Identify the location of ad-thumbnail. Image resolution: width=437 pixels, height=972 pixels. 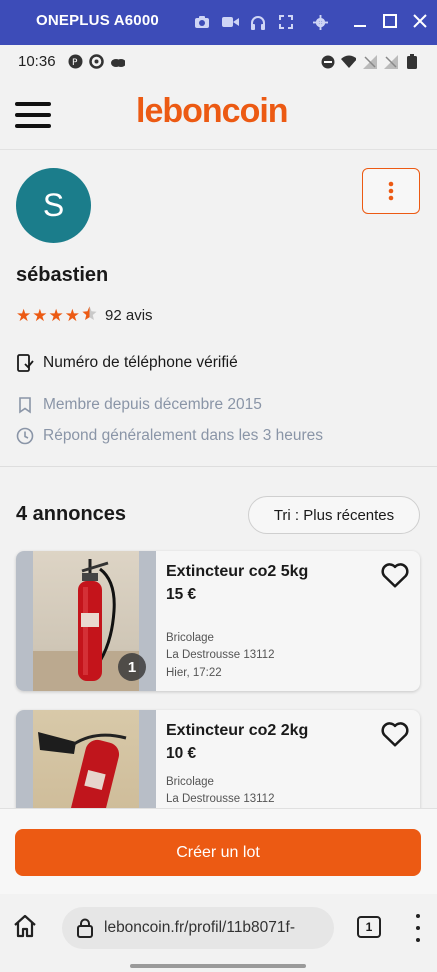
(86, 759).